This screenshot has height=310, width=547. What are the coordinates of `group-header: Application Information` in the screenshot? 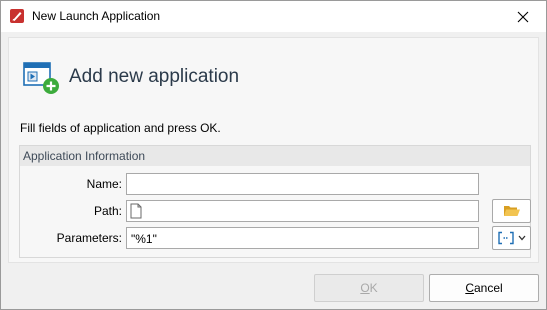 It's located at (275, 156).